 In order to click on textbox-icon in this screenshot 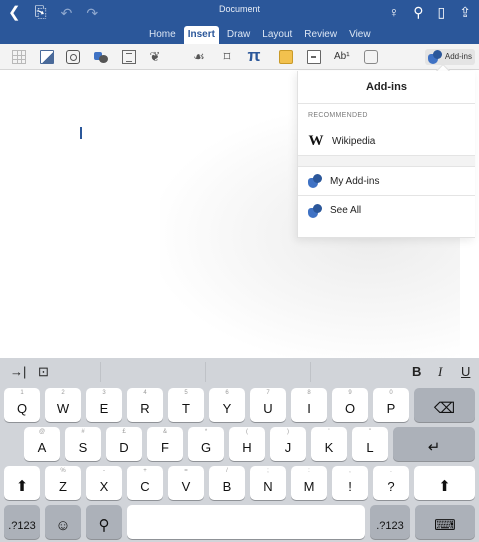, I will do `click(129, 57)`.